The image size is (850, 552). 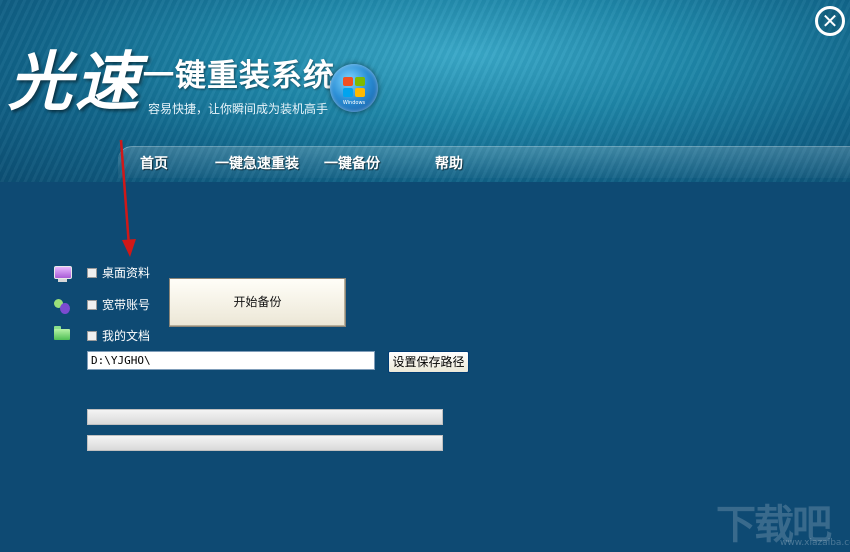 I want to click on set-save-path-button: 设置保存路径, so click(x=428, y=362).